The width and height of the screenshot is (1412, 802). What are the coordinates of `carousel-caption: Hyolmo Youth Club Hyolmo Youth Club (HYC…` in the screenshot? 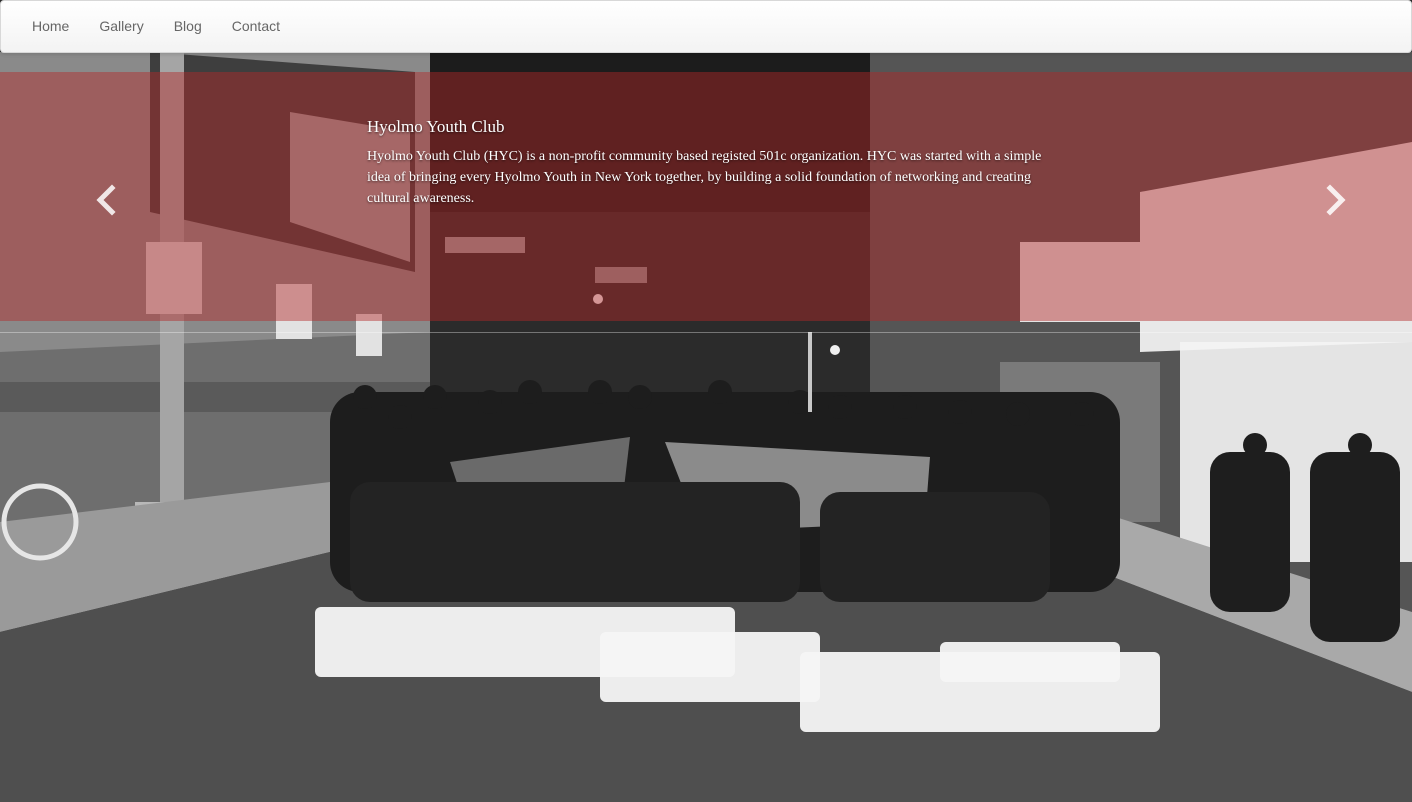 It's located at (712, 163).